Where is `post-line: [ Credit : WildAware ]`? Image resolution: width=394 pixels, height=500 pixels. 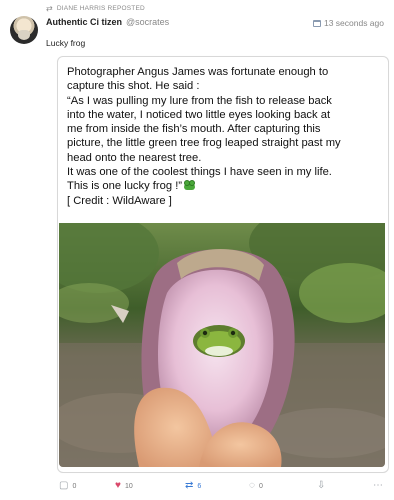
post-line: [ Credit : WildAware ] is located at coordinates (119, 200).